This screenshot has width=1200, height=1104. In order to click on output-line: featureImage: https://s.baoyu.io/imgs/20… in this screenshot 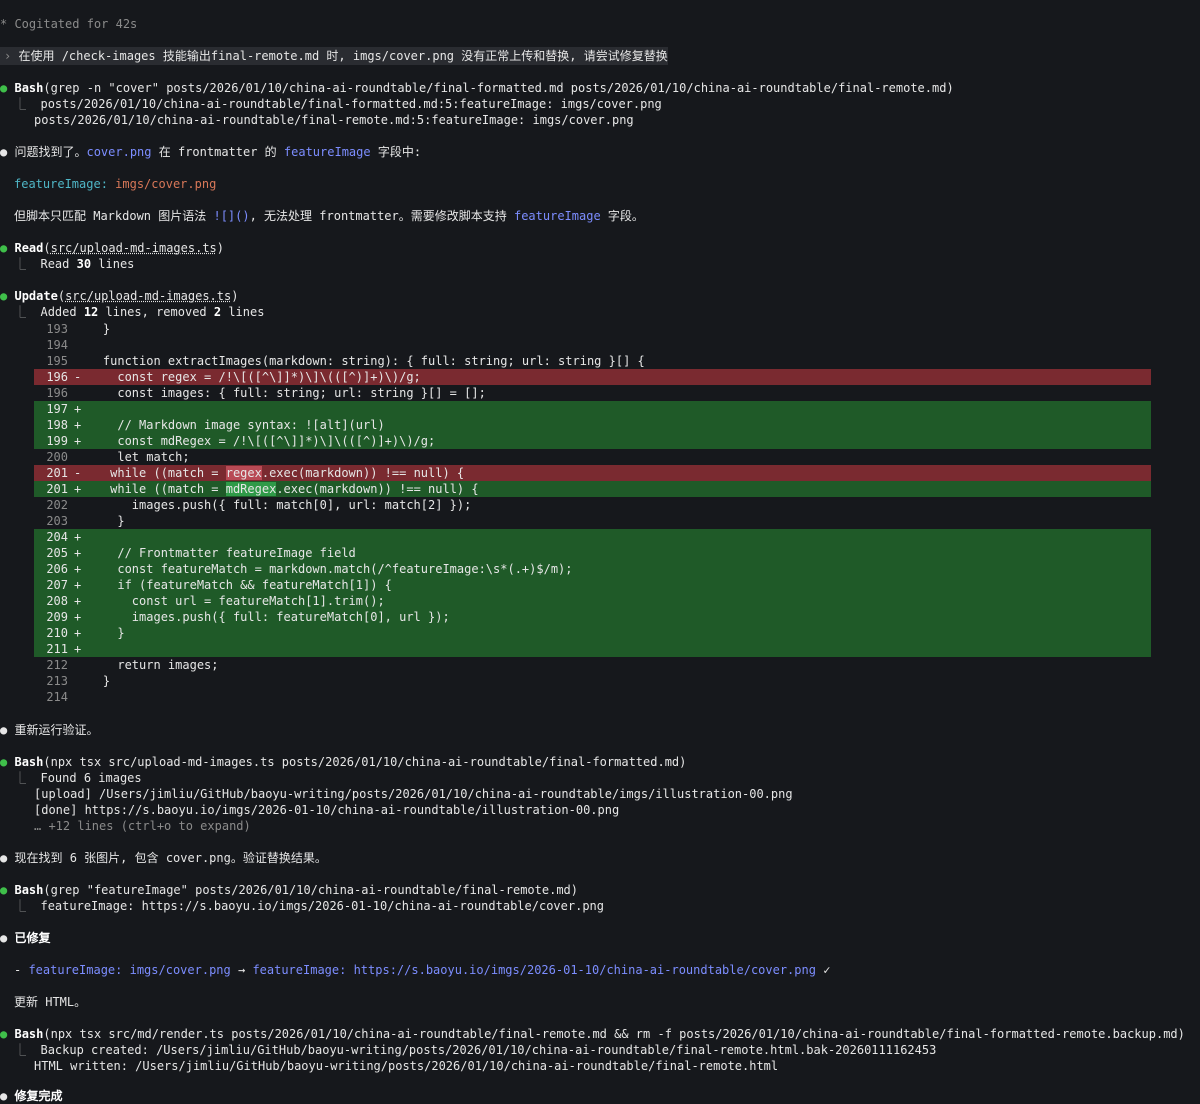, I will do `click(322, 906)`.